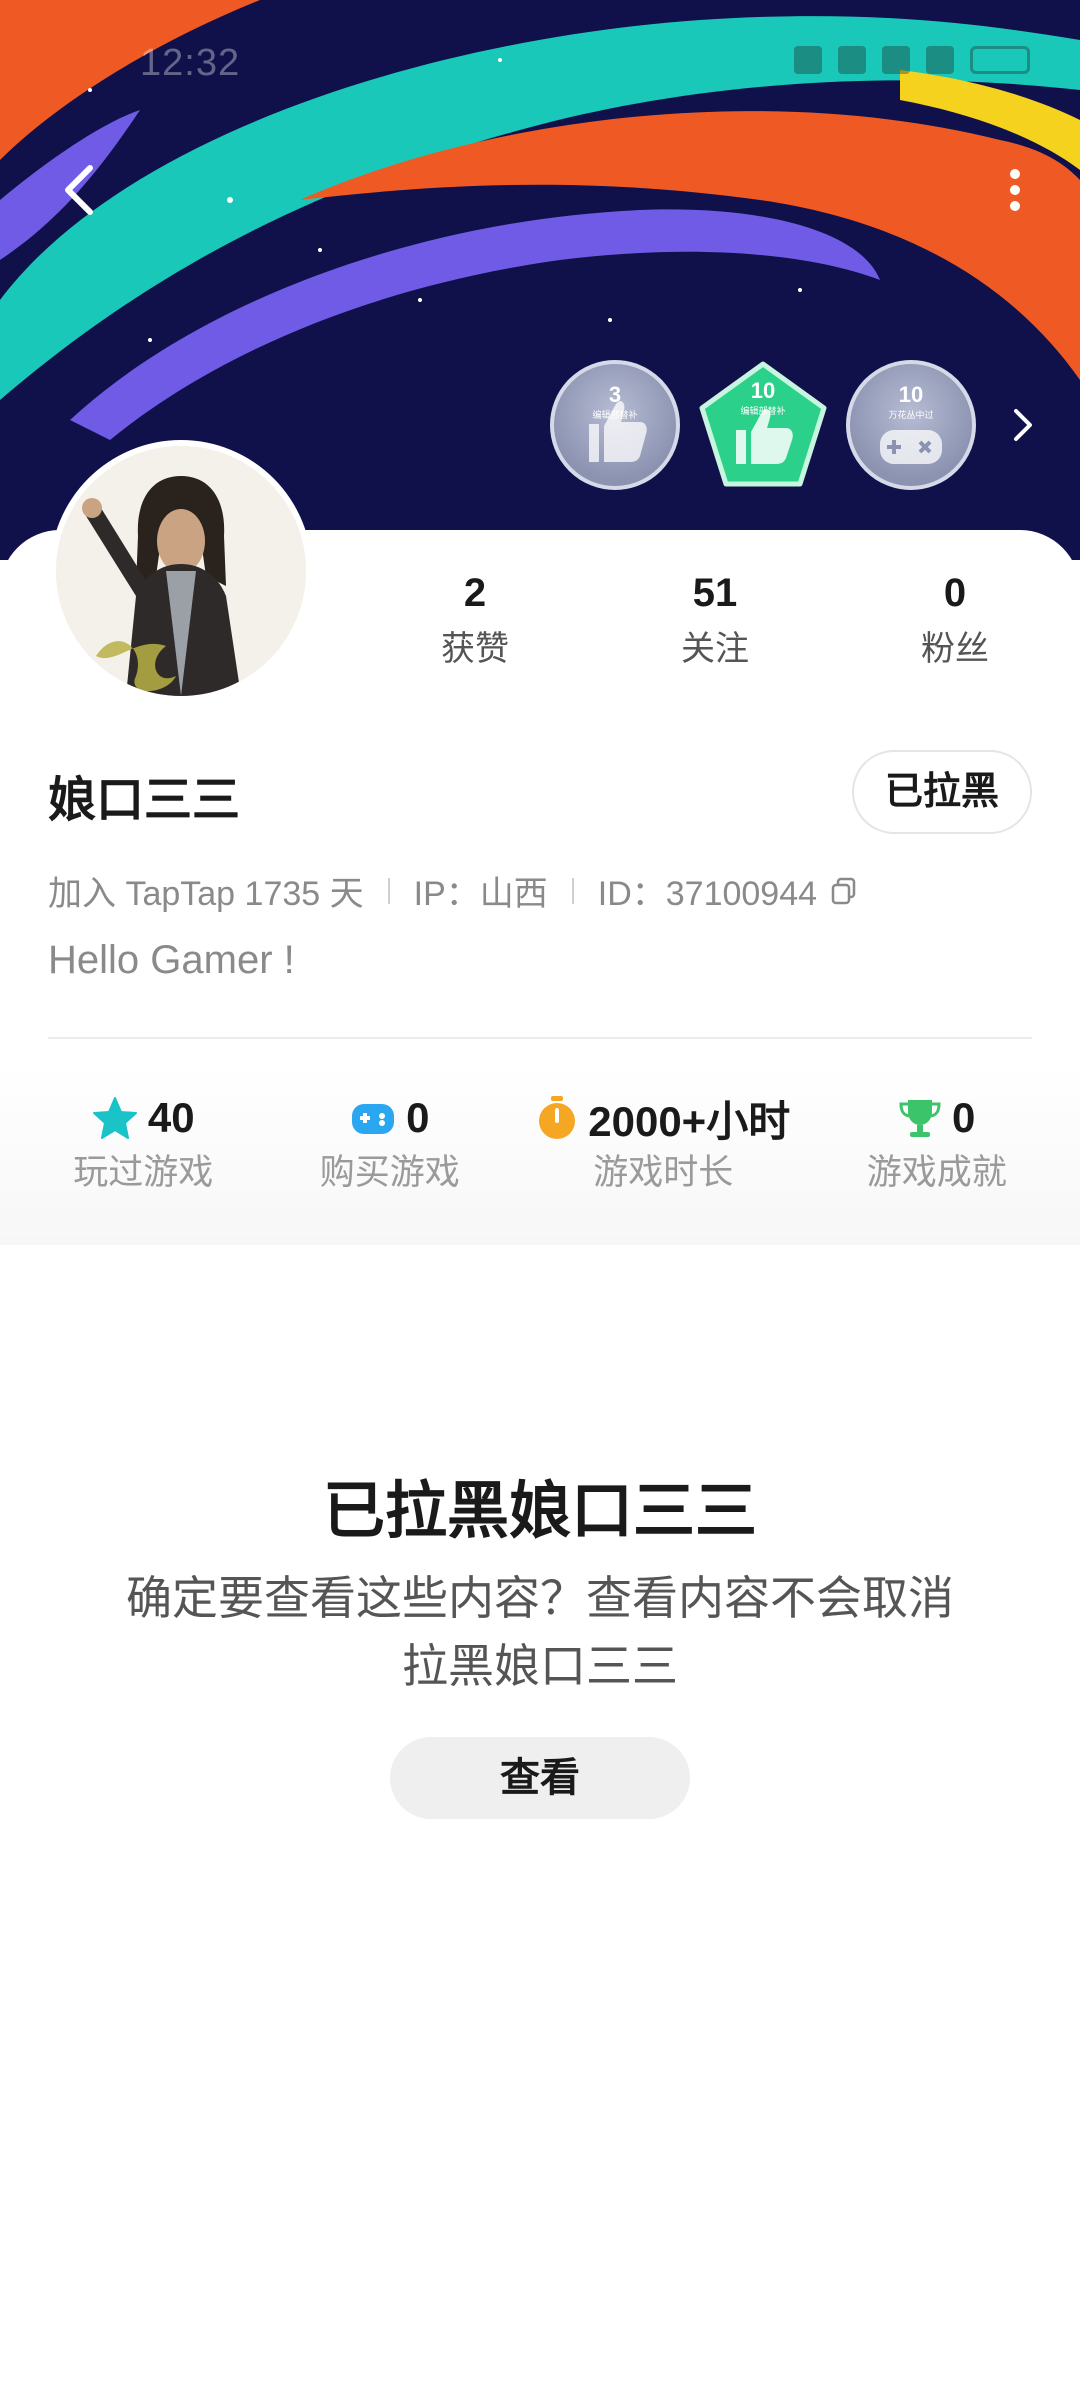  Describe the element at coordinates (912, 60) in the screenshot. I see `status-icons` at that location.